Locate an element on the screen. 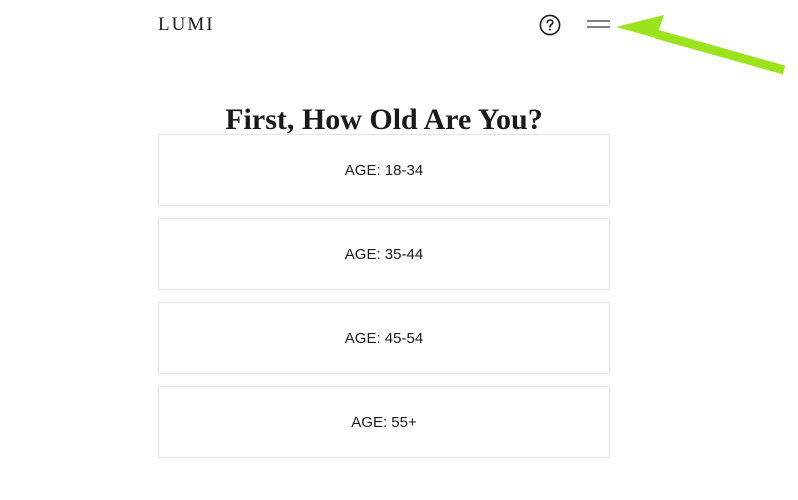 Image resolution: width=798 pixels, height=500 pixels. option-label: AGE: 55+ is located at coordinates (384, 422).